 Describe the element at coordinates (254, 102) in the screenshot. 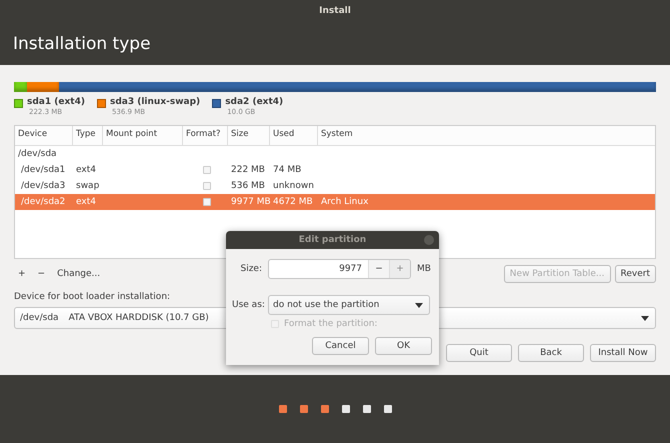

I see `legend-label: sda2 (ext4)` at that location.